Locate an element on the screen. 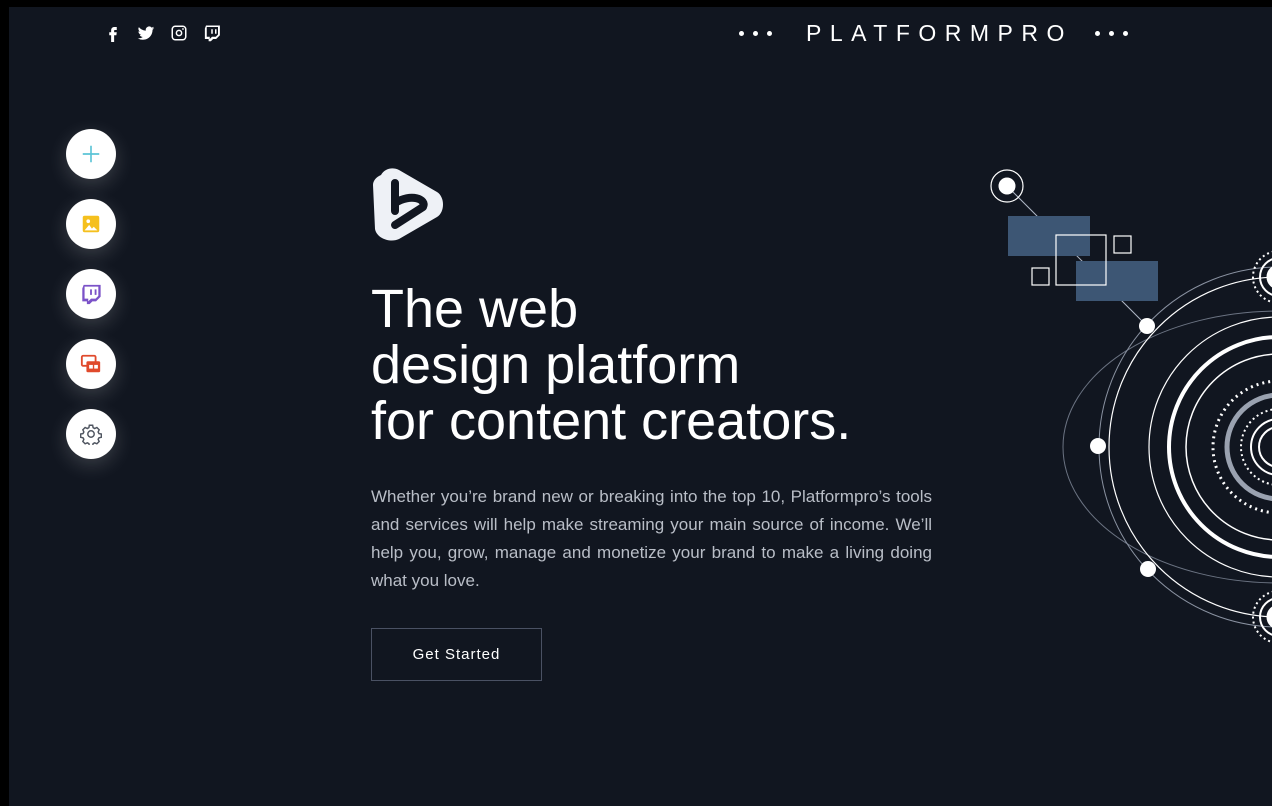 Image resolution: width=1272 pixels, height=806 pixels. tool-dock is located at coordinates (91, 294).